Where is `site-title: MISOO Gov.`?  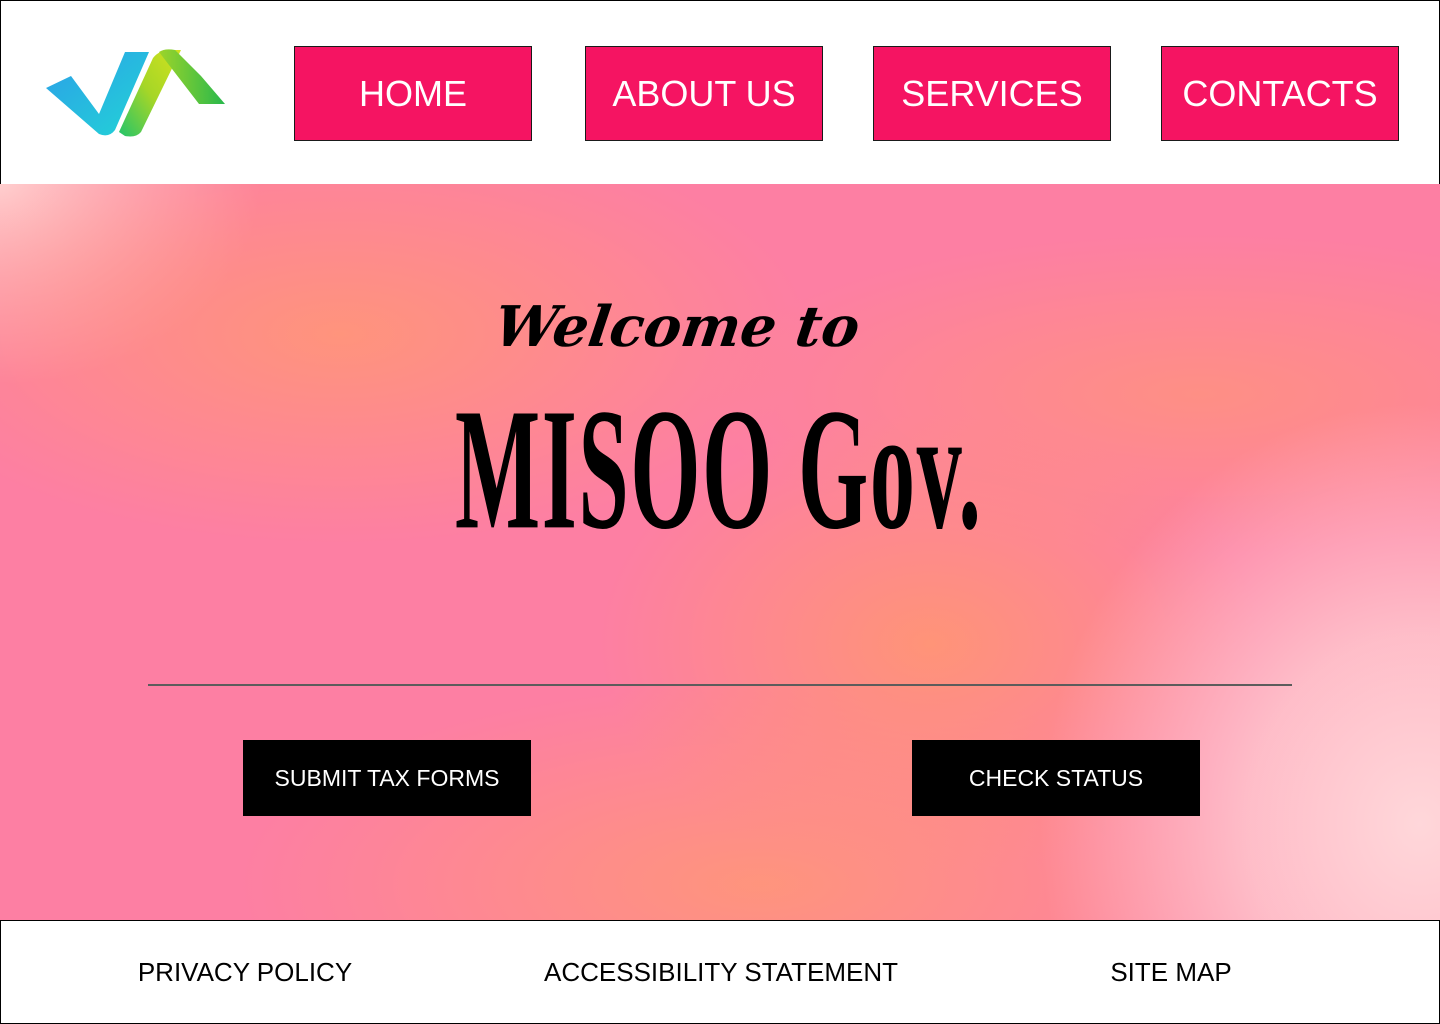
site-title: MISOO Gov. is located at coordinates (719, 469).